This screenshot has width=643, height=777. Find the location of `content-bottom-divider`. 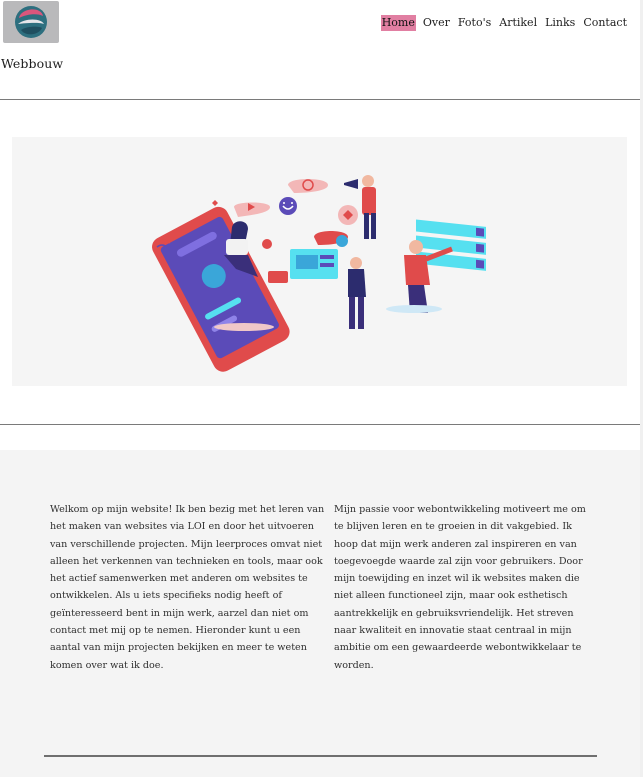

content-bottom-divider is located at coordinates (320, 756).